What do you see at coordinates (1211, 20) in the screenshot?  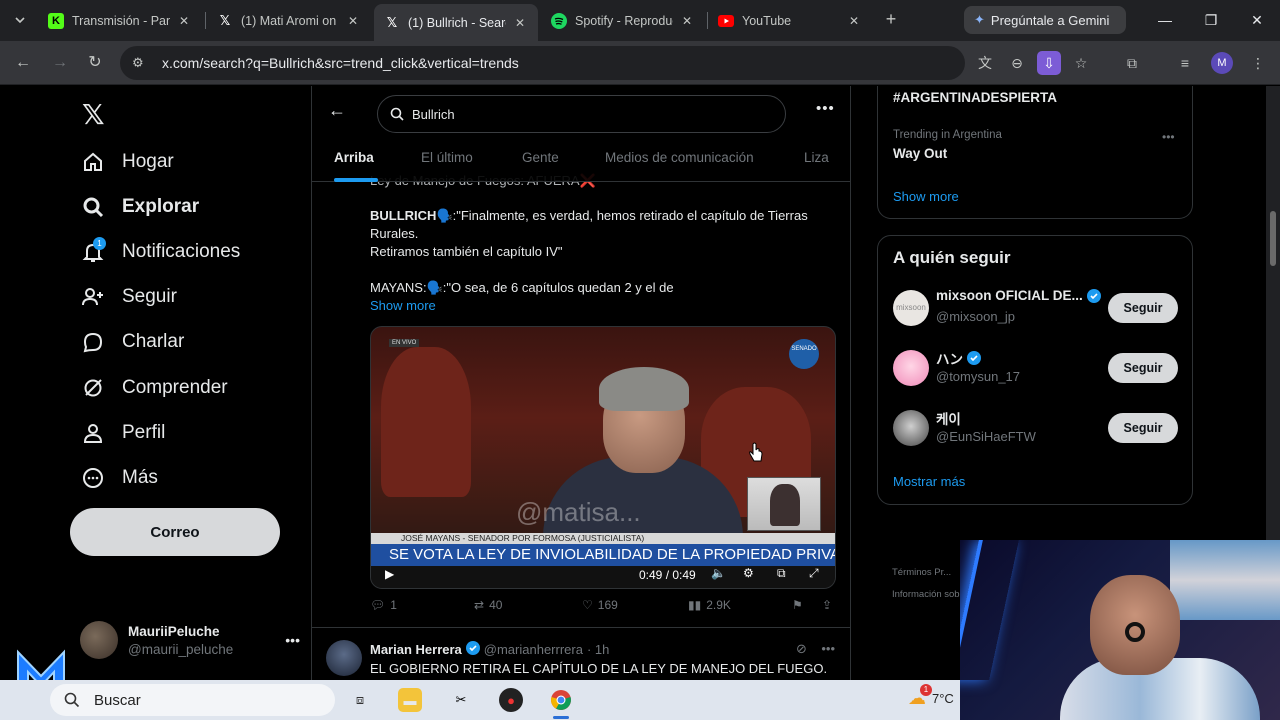 I see `restore-button: ❐` at bounding box center [1211, 20].